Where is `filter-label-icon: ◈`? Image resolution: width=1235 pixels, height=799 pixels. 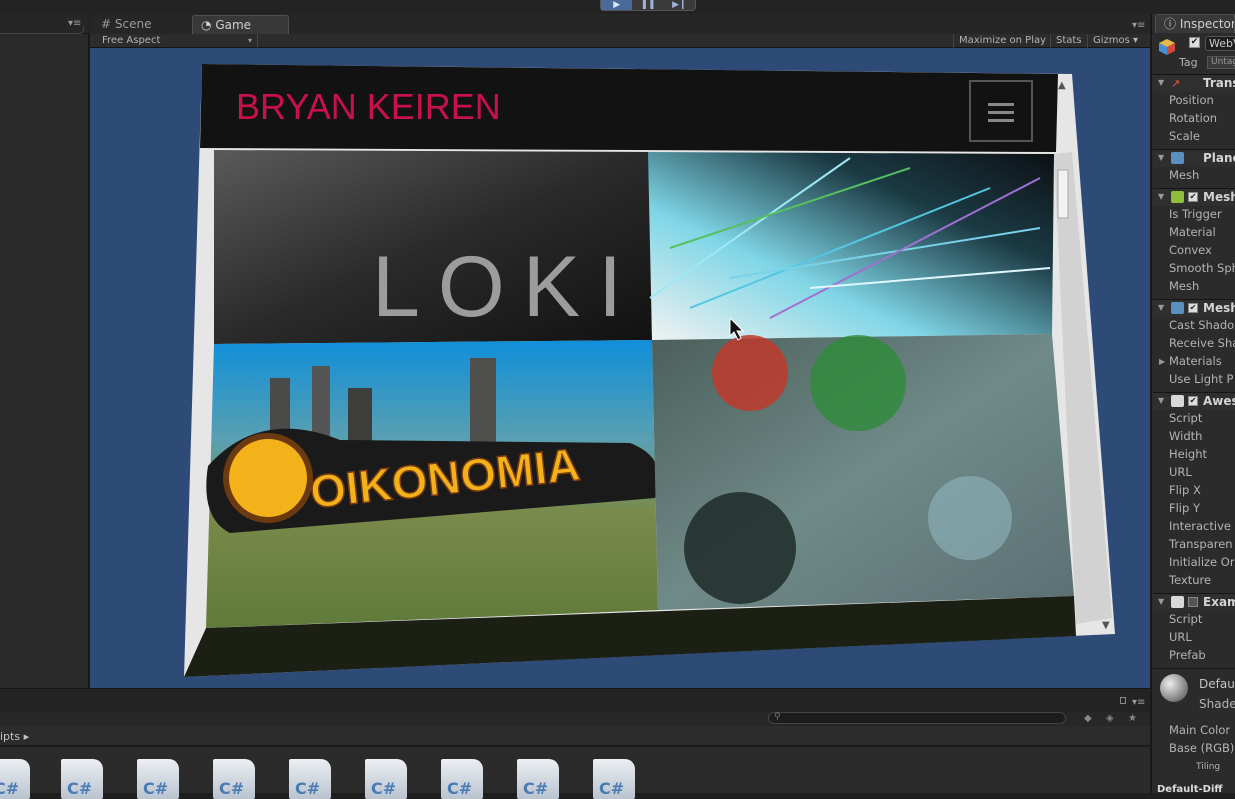 filter-label-icon: ◈ is located at coordinates (1110, 718).